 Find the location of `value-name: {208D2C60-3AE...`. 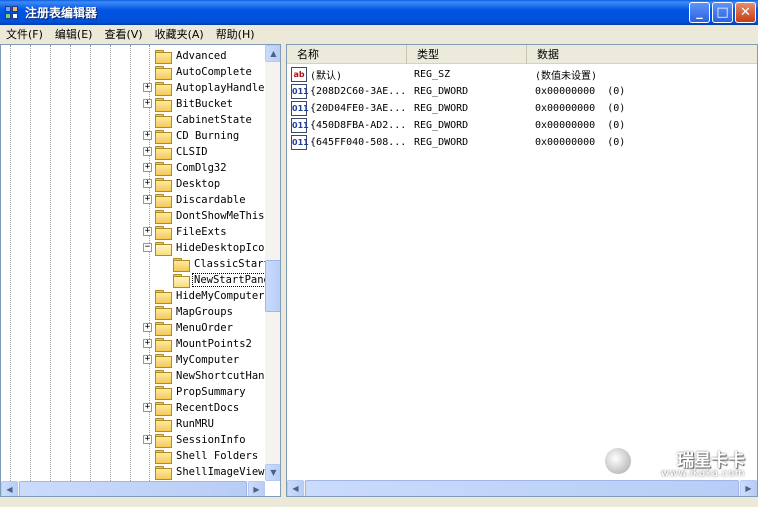

value-name: {208D2C60-3AE... is located at coordinates (358, 91).